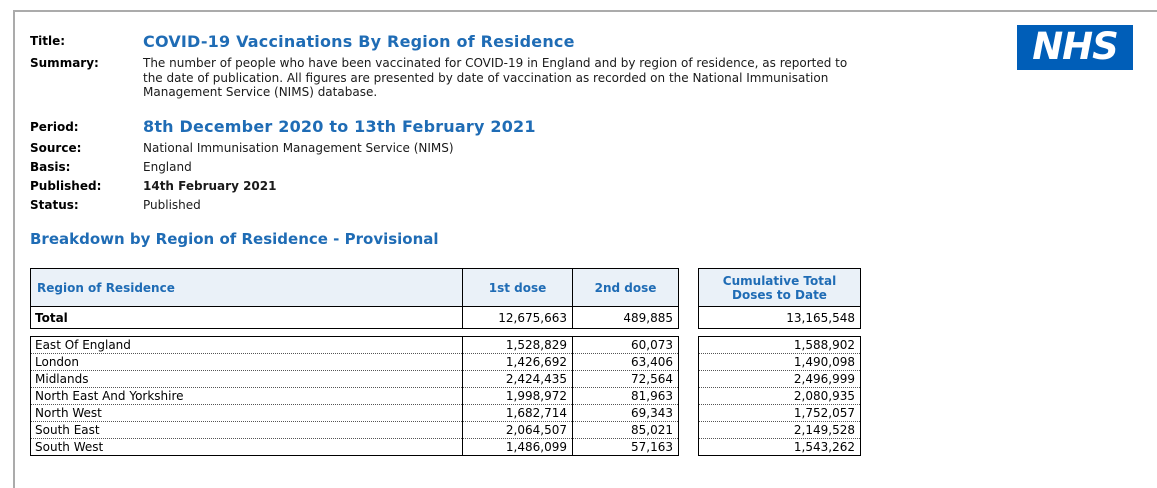  Describe the element at coordinates (625, 396) in the screenshot. I see `dose2-cell: 81,963` at that location.